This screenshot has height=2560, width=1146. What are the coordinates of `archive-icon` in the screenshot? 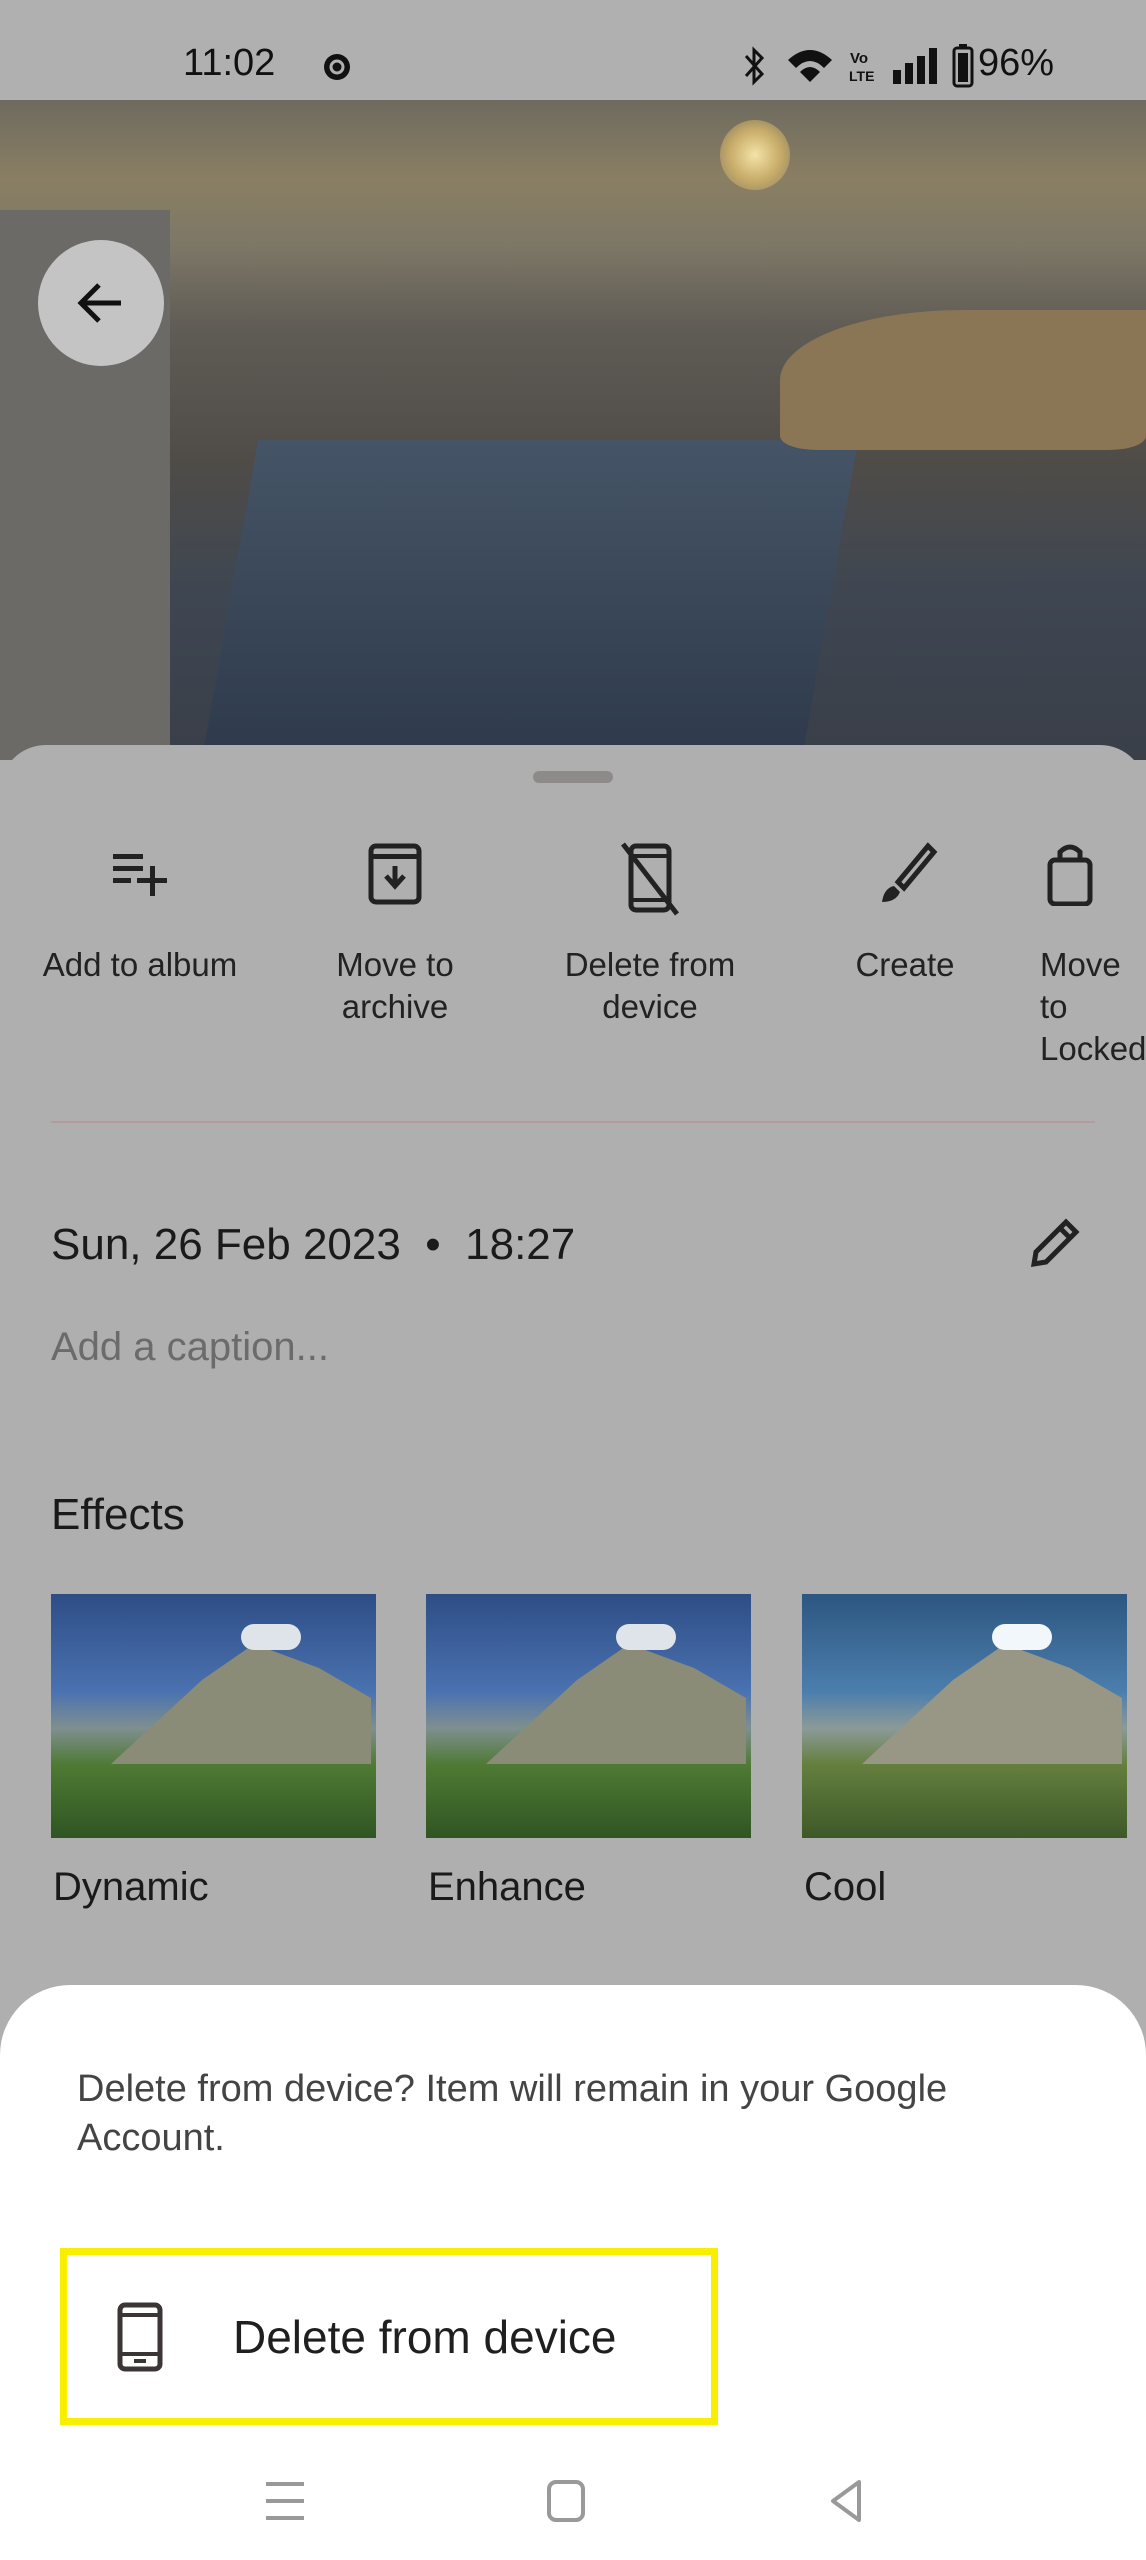 It's located at (395, 874).